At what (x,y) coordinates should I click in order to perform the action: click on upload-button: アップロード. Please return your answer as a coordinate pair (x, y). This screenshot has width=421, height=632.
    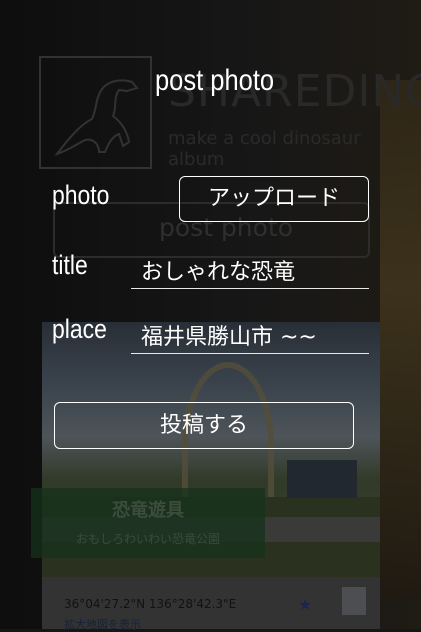
    Looking at the image, I should click on (274, 199).